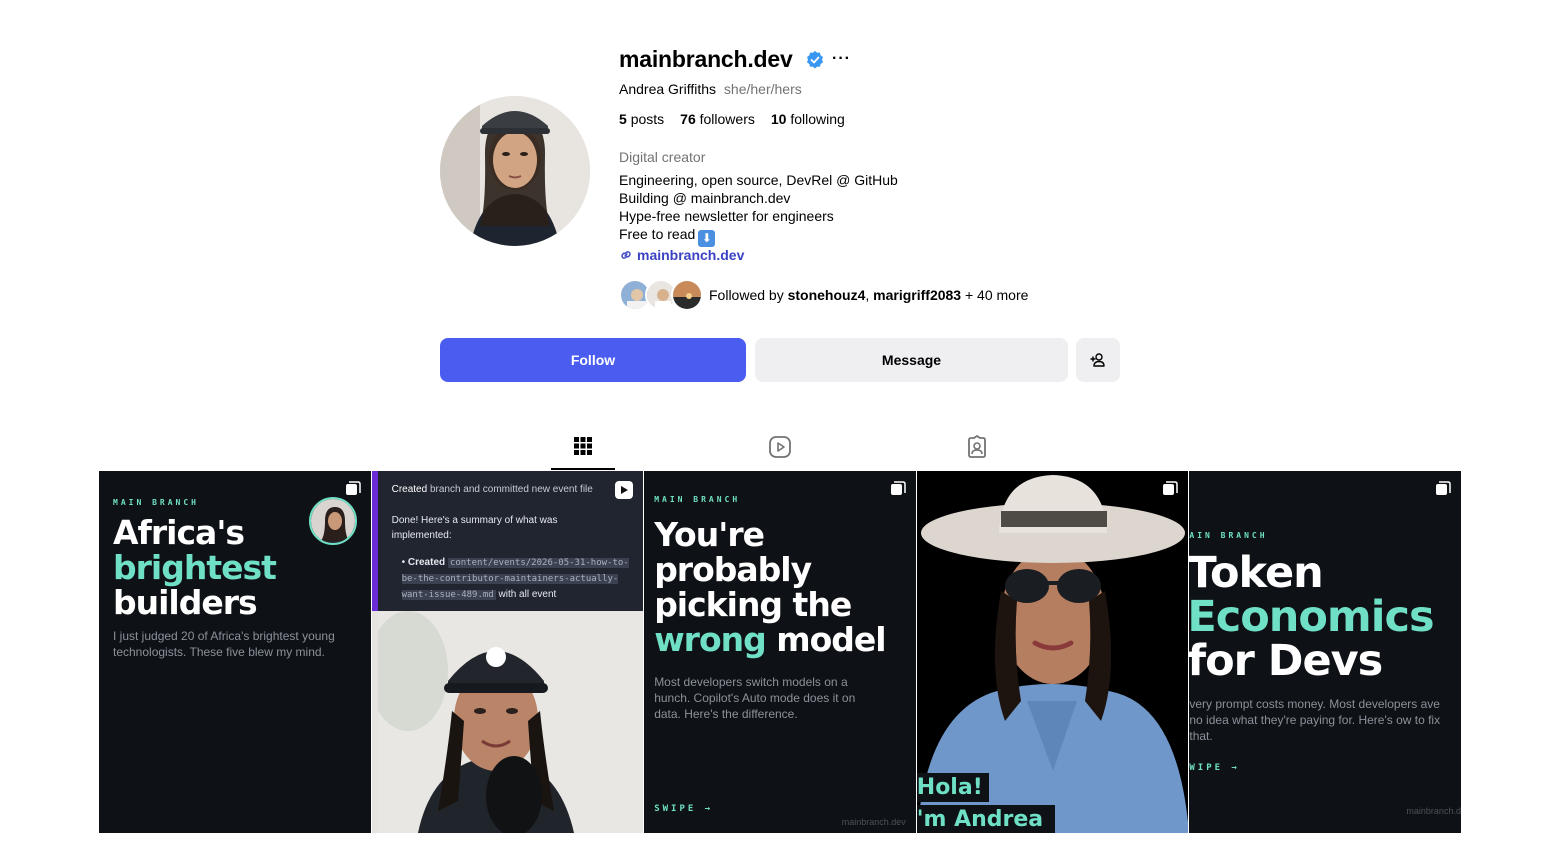 Image resolution: width=1553 pixels, height=853 pixels. What do you see at coordinates (770, 639) in the screenshot?
I see `headline-line: wrong model` at bounding box center [770, 639].